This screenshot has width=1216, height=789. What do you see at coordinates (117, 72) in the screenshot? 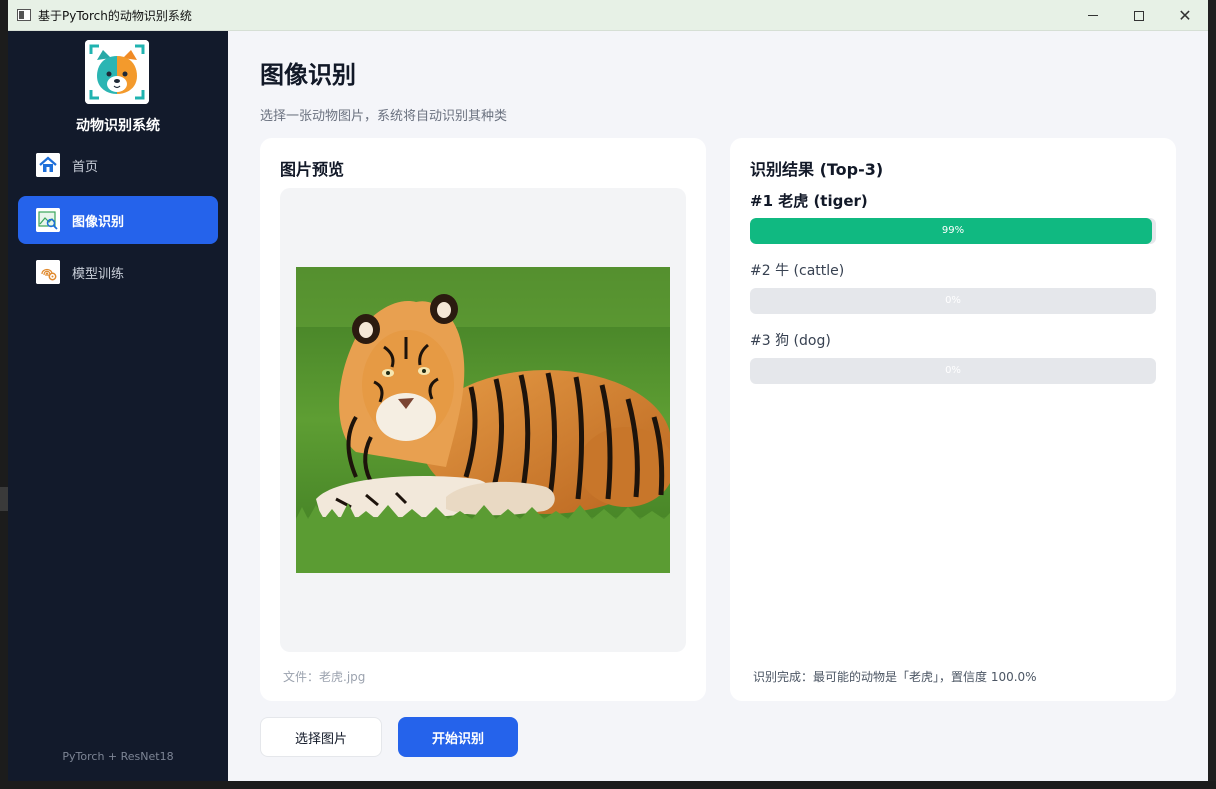
I see `app-logo` at bounding box center [117, 72].